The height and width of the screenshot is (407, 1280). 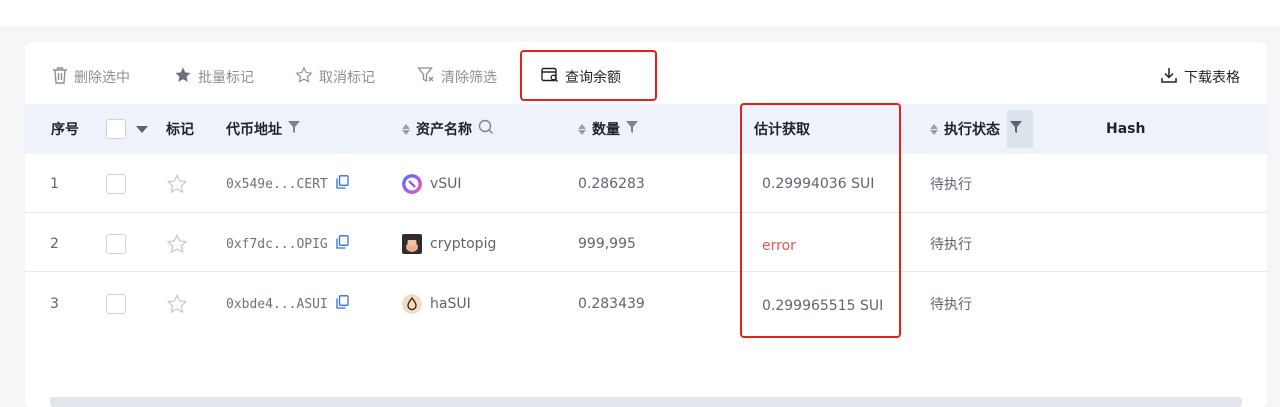 What do you see at coordinates (65, 130) in the screenshot?
I see `col-index: 序号` at bounding box center [65, 130].